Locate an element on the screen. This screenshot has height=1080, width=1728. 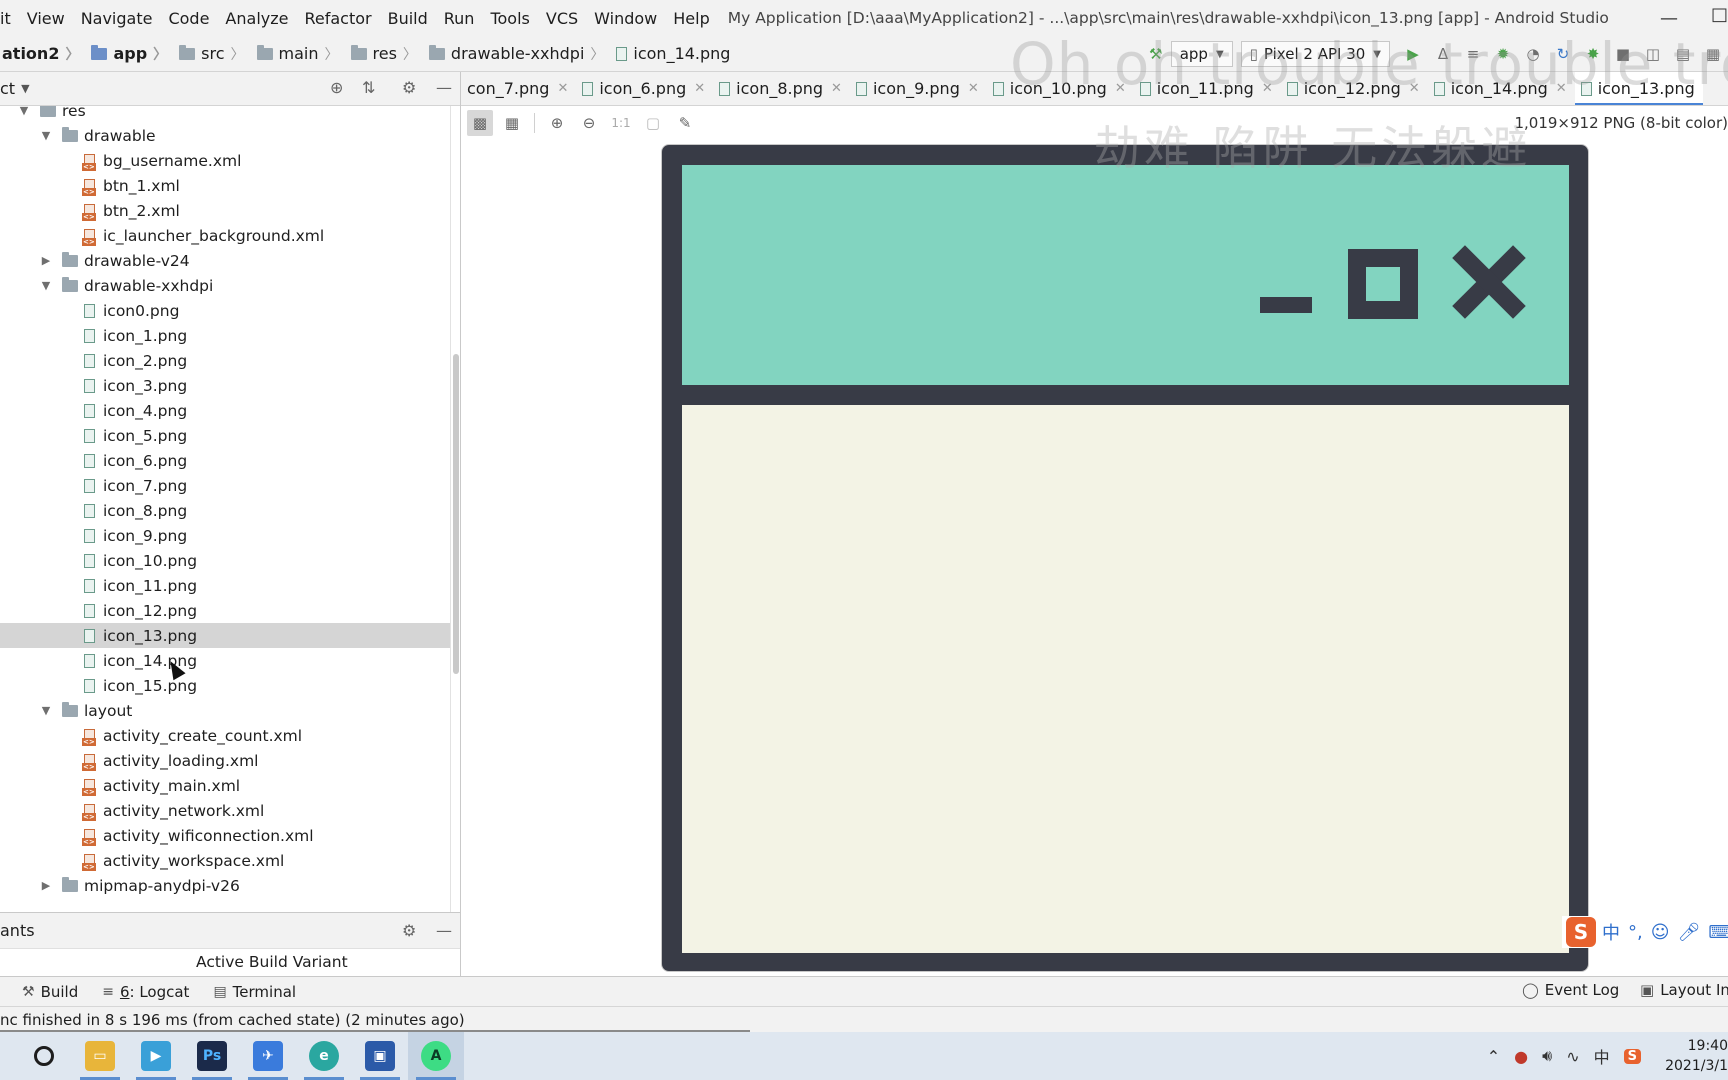
microphone-icon: 🎤︎ is located at coordinates (1689, 932).